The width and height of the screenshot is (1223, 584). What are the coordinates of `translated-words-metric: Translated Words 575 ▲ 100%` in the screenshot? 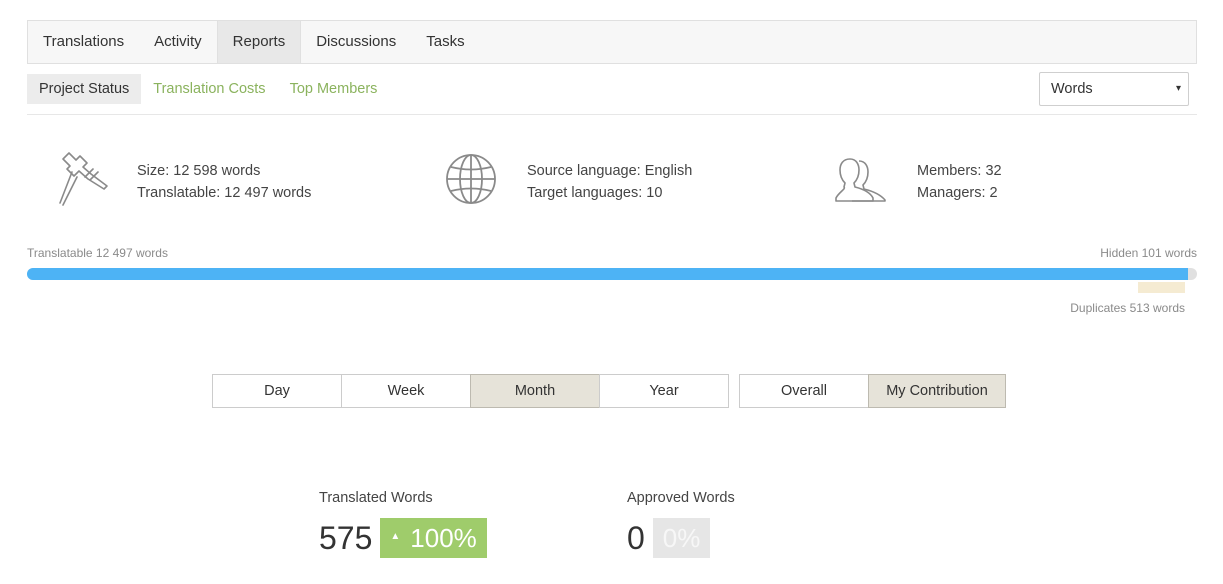 It's located at (403, 524).